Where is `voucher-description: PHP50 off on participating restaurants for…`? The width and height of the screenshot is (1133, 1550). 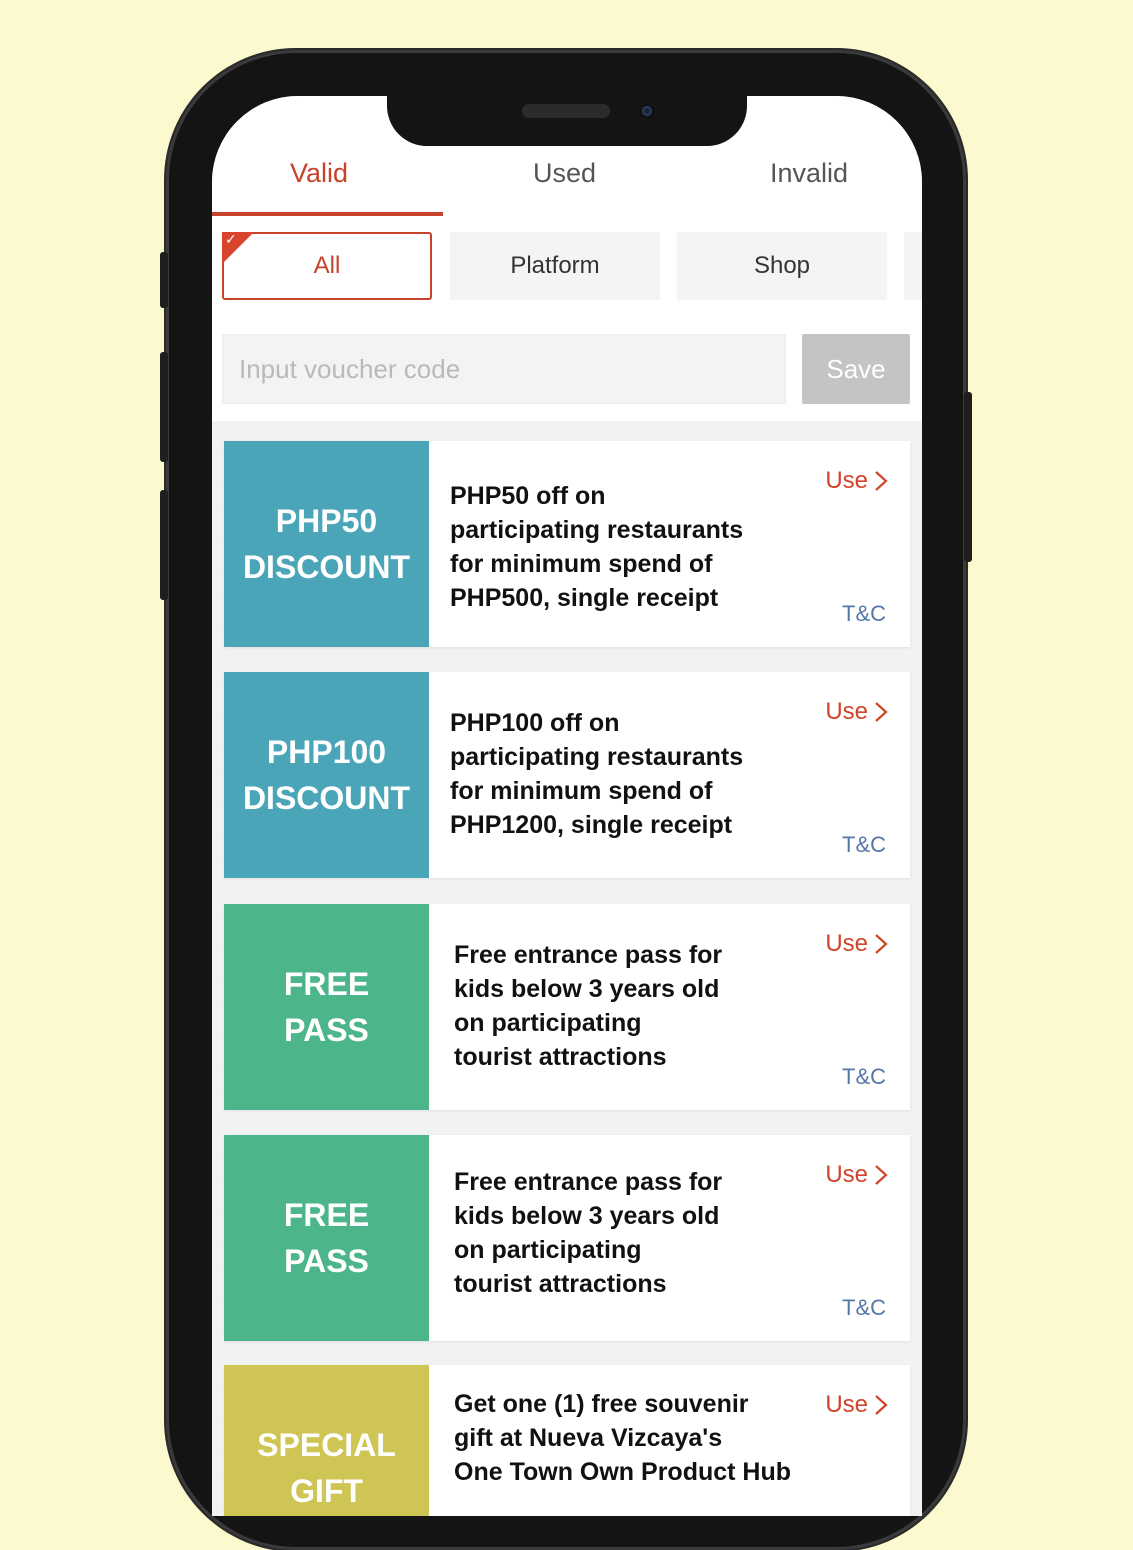 voucher-description: PHP50 off on participating restaurants for… is located at coordinates (597, 547).